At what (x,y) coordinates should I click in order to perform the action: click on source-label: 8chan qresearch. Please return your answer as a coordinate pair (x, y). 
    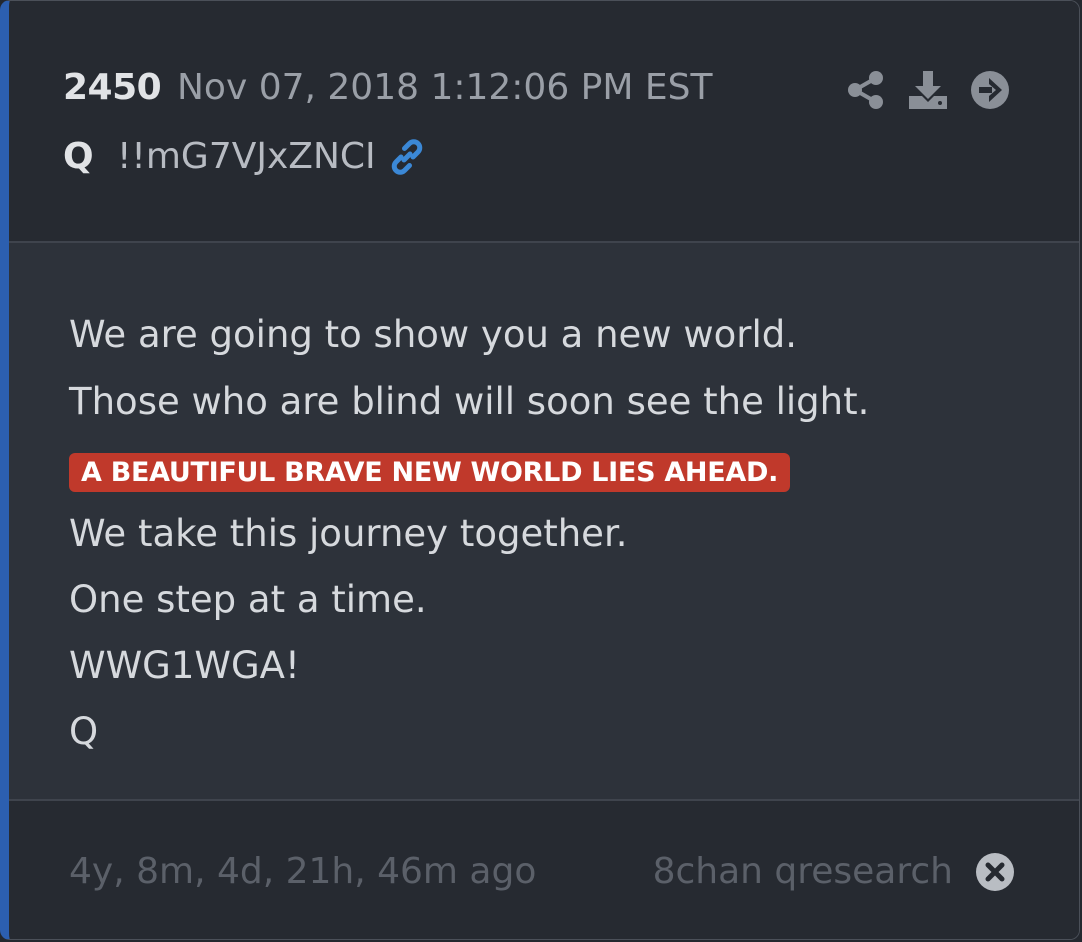
    Looking at the image, I should click on (802, 871).